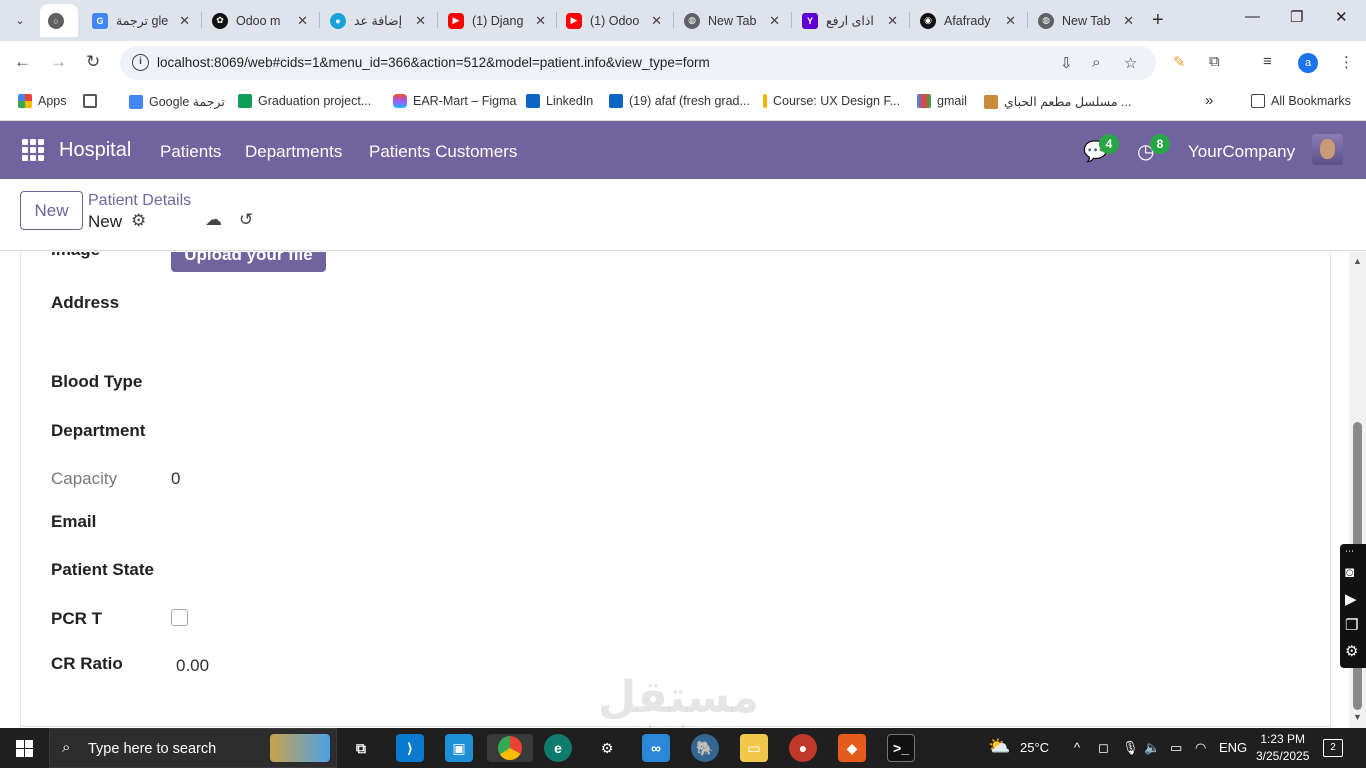 Image resolution: width=1366 pixels, height=768 pixels. What do you see at coordinates (1296, 17) in the screenshot?
I see `restore-icon: ❐` at bounding box center [1296, 17].